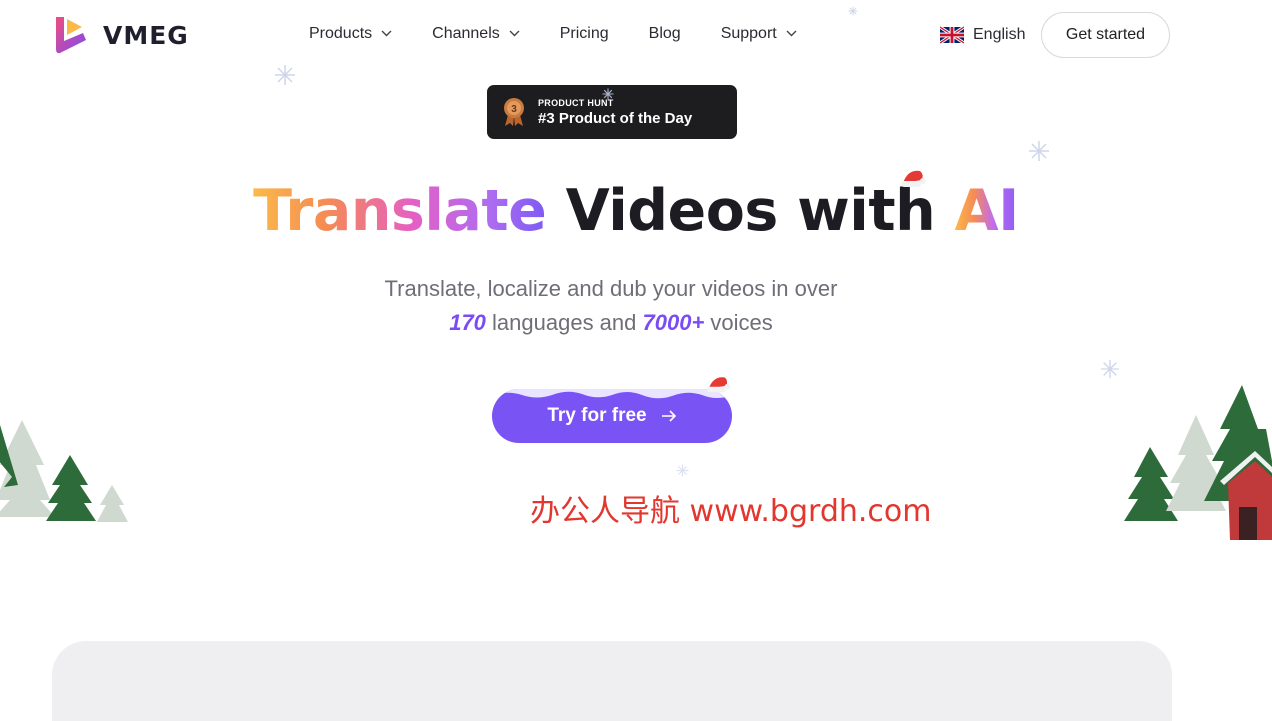 This screenshot has height=721, width=1272. What do you see at coordinates (673, 322) in the screenshot?
I see `voices-count: 7000+` at bounding box center [673, 322].